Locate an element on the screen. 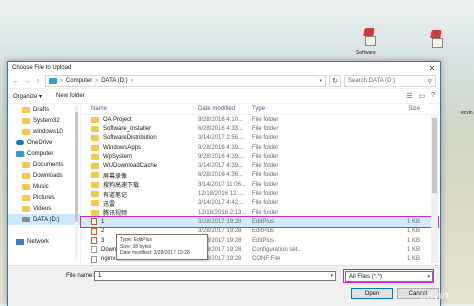 The height and width of the screenshot is (306, 474). nav-item-label: Drafts is located at coordinates (41, 109).